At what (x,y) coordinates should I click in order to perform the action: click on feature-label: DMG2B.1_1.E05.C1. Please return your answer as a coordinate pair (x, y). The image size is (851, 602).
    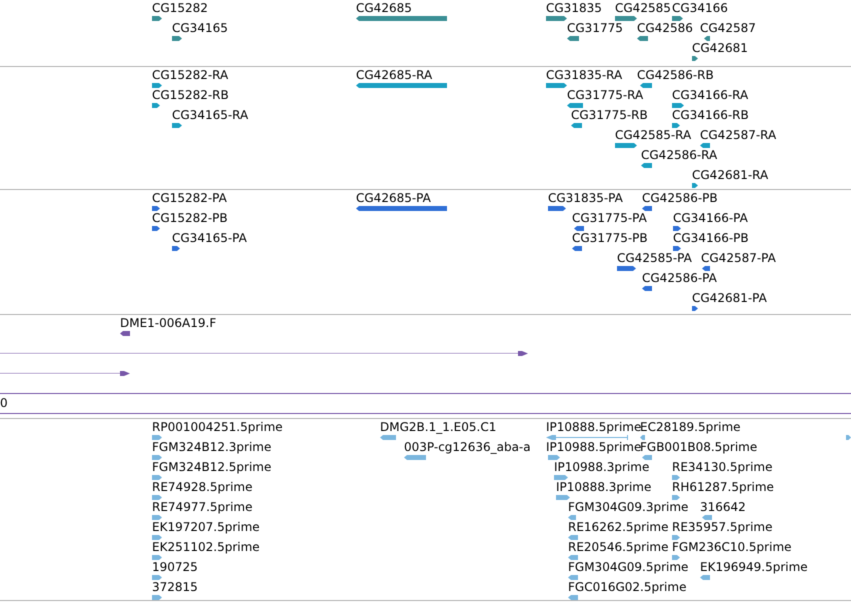
    Looking at the image, I should click on (438, 427).